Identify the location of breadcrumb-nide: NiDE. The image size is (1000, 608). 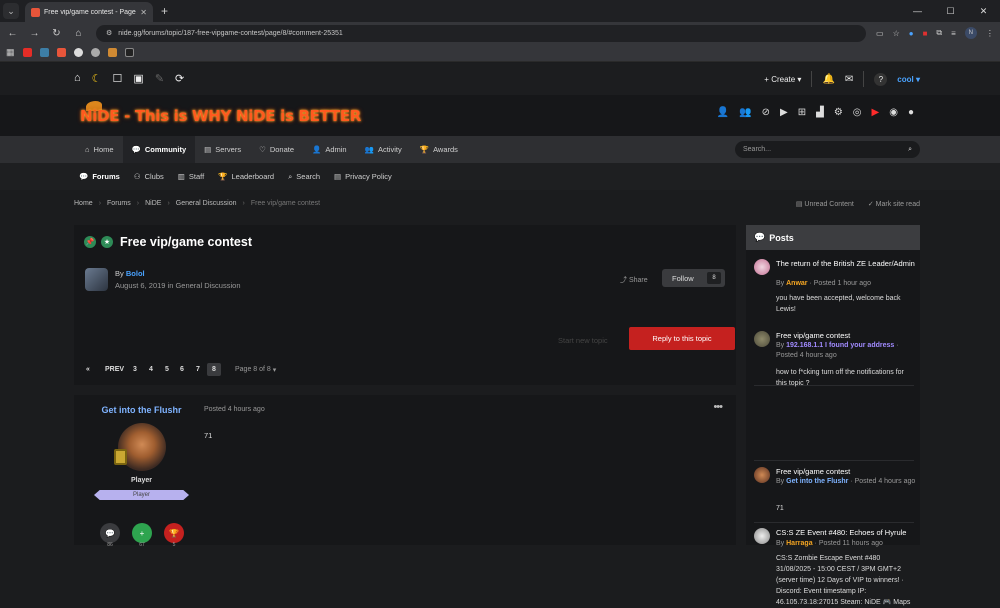
(153, 203).